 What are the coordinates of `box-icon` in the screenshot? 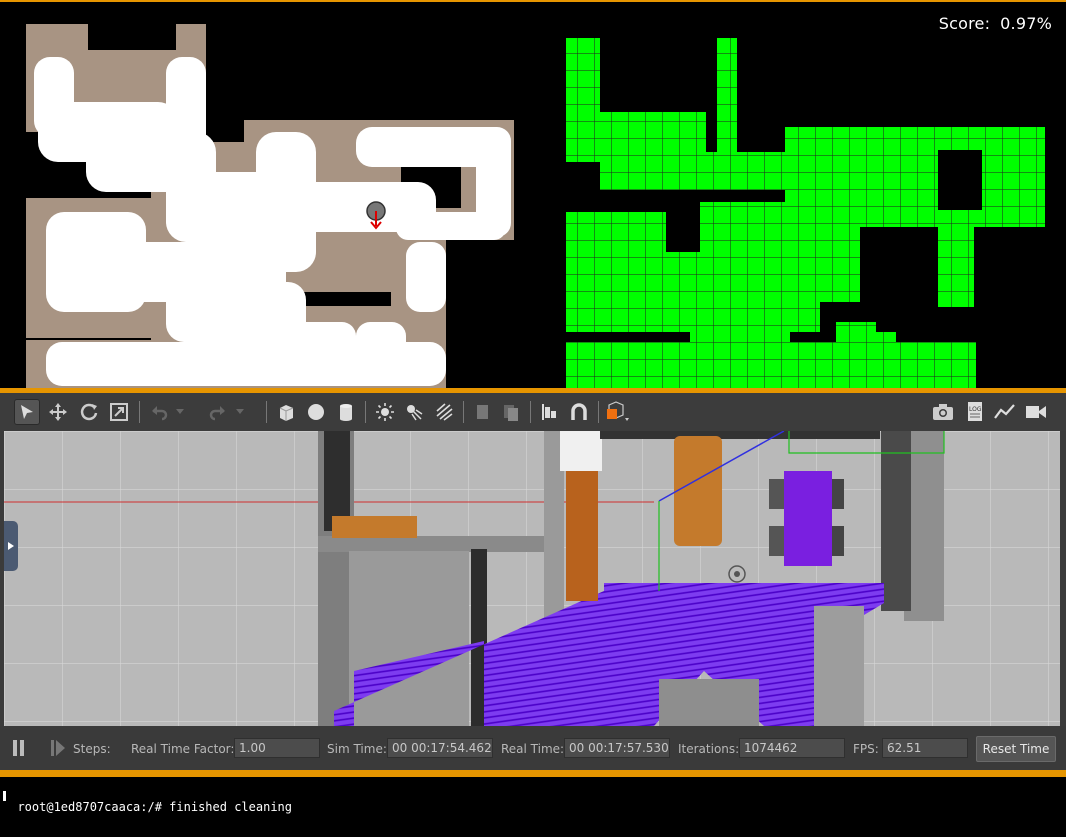 It's located at (286, 412).